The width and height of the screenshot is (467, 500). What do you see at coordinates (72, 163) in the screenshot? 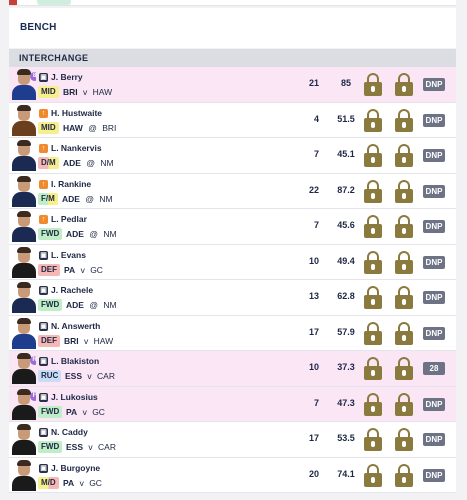
I see `fixture-team: ADE` at bounding box center [72, 163].